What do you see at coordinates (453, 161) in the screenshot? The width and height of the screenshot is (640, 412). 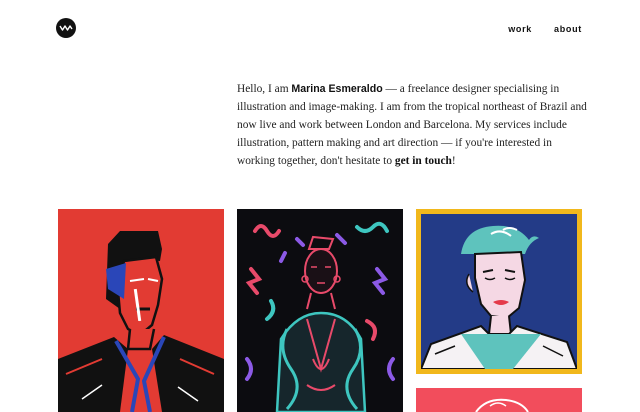 I see `intro-end: !` at bounding box center [453, 161].